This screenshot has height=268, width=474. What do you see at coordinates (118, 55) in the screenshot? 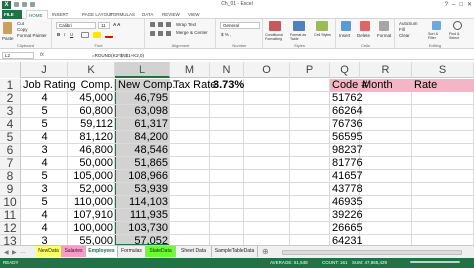
I see `formula-input: =ROUND(K2*$N$1+K2,0)` at bounding box center [118, 55].